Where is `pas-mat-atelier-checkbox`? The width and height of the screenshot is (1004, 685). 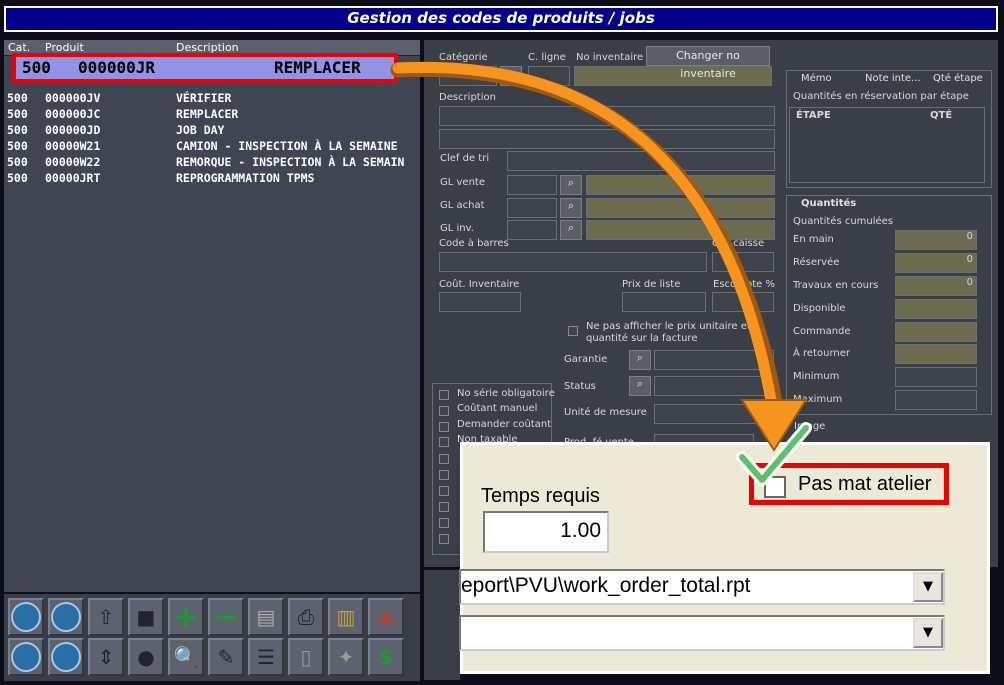
pas-mat-atelier-checkbox is located at coordinates (775, 487).